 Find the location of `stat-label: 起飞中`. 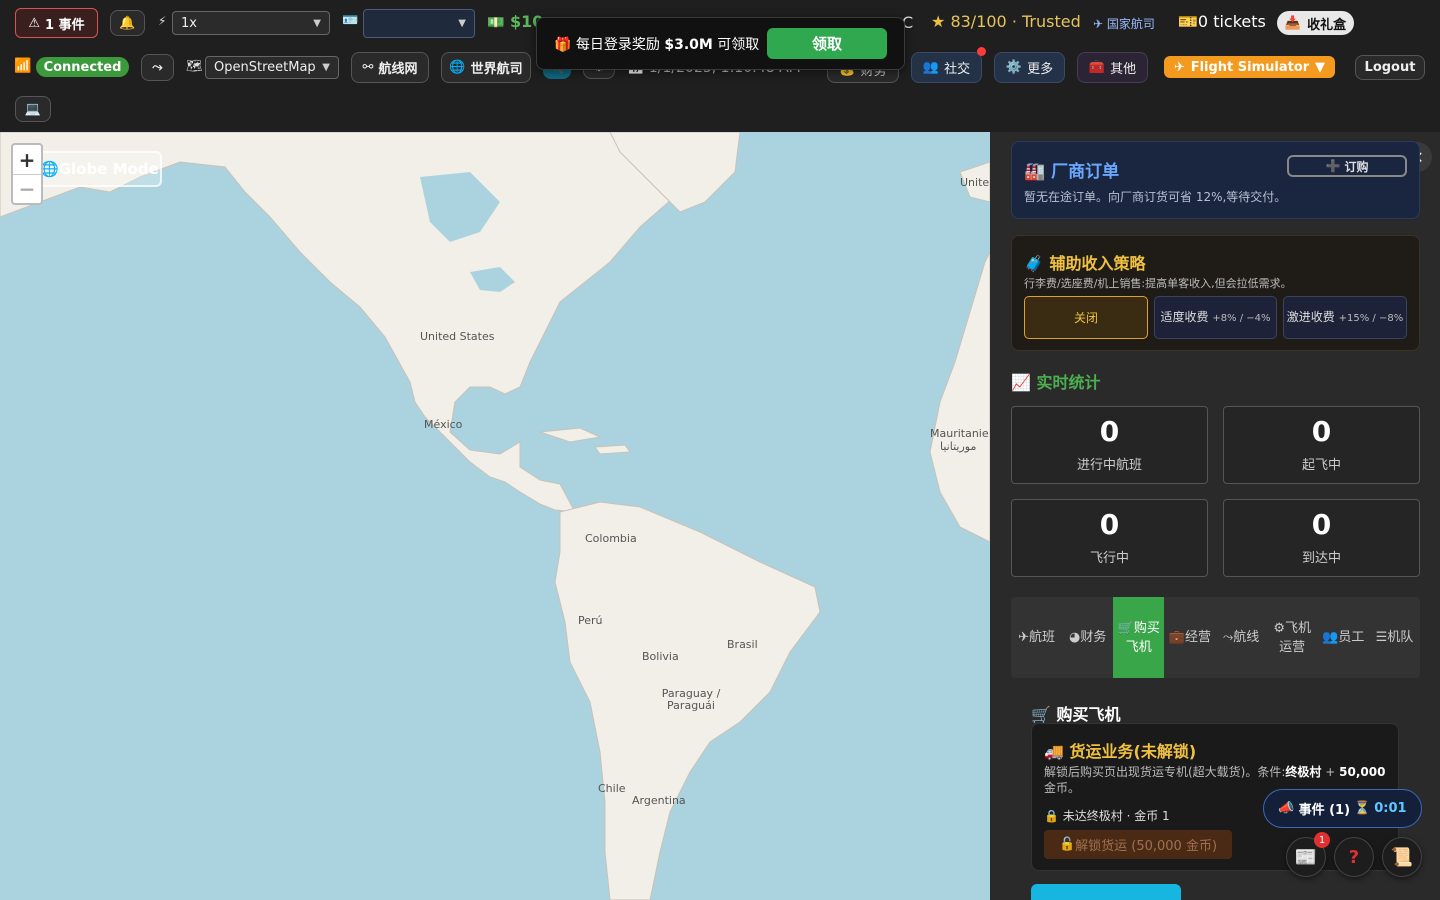

stat-label: 起飞中 is located at coordinates (1321, 465).